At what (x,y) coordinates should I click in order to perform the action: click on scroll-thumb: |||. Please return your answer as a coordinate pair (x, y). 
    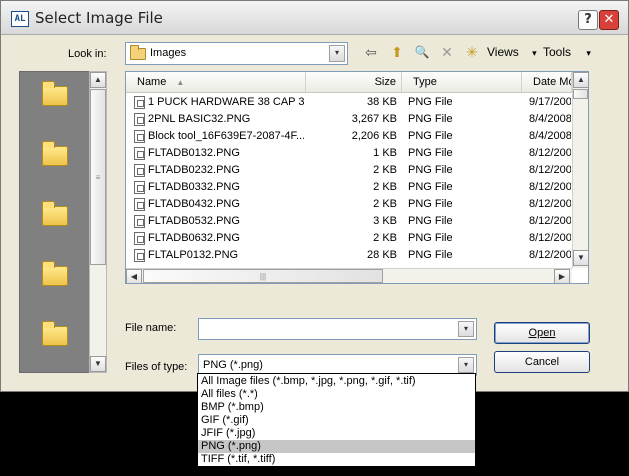
    Looking at the image, I should click on (263, 276).